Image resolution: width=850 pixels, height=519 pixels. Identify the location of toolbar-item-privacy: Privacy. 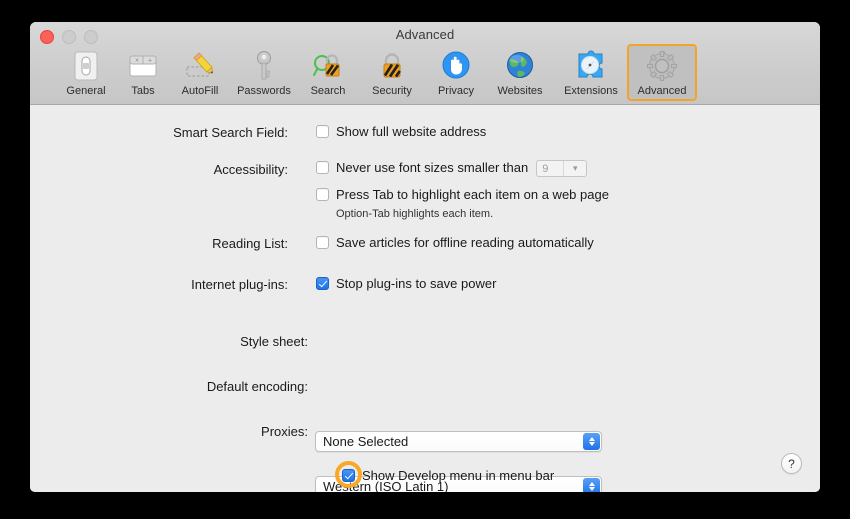
(456, 72).